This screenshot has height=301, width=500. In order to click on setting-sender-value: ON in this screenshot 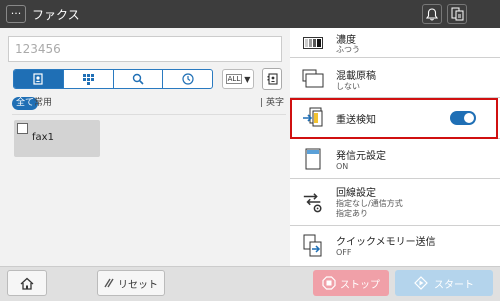, I will do `click(342, 166)`.